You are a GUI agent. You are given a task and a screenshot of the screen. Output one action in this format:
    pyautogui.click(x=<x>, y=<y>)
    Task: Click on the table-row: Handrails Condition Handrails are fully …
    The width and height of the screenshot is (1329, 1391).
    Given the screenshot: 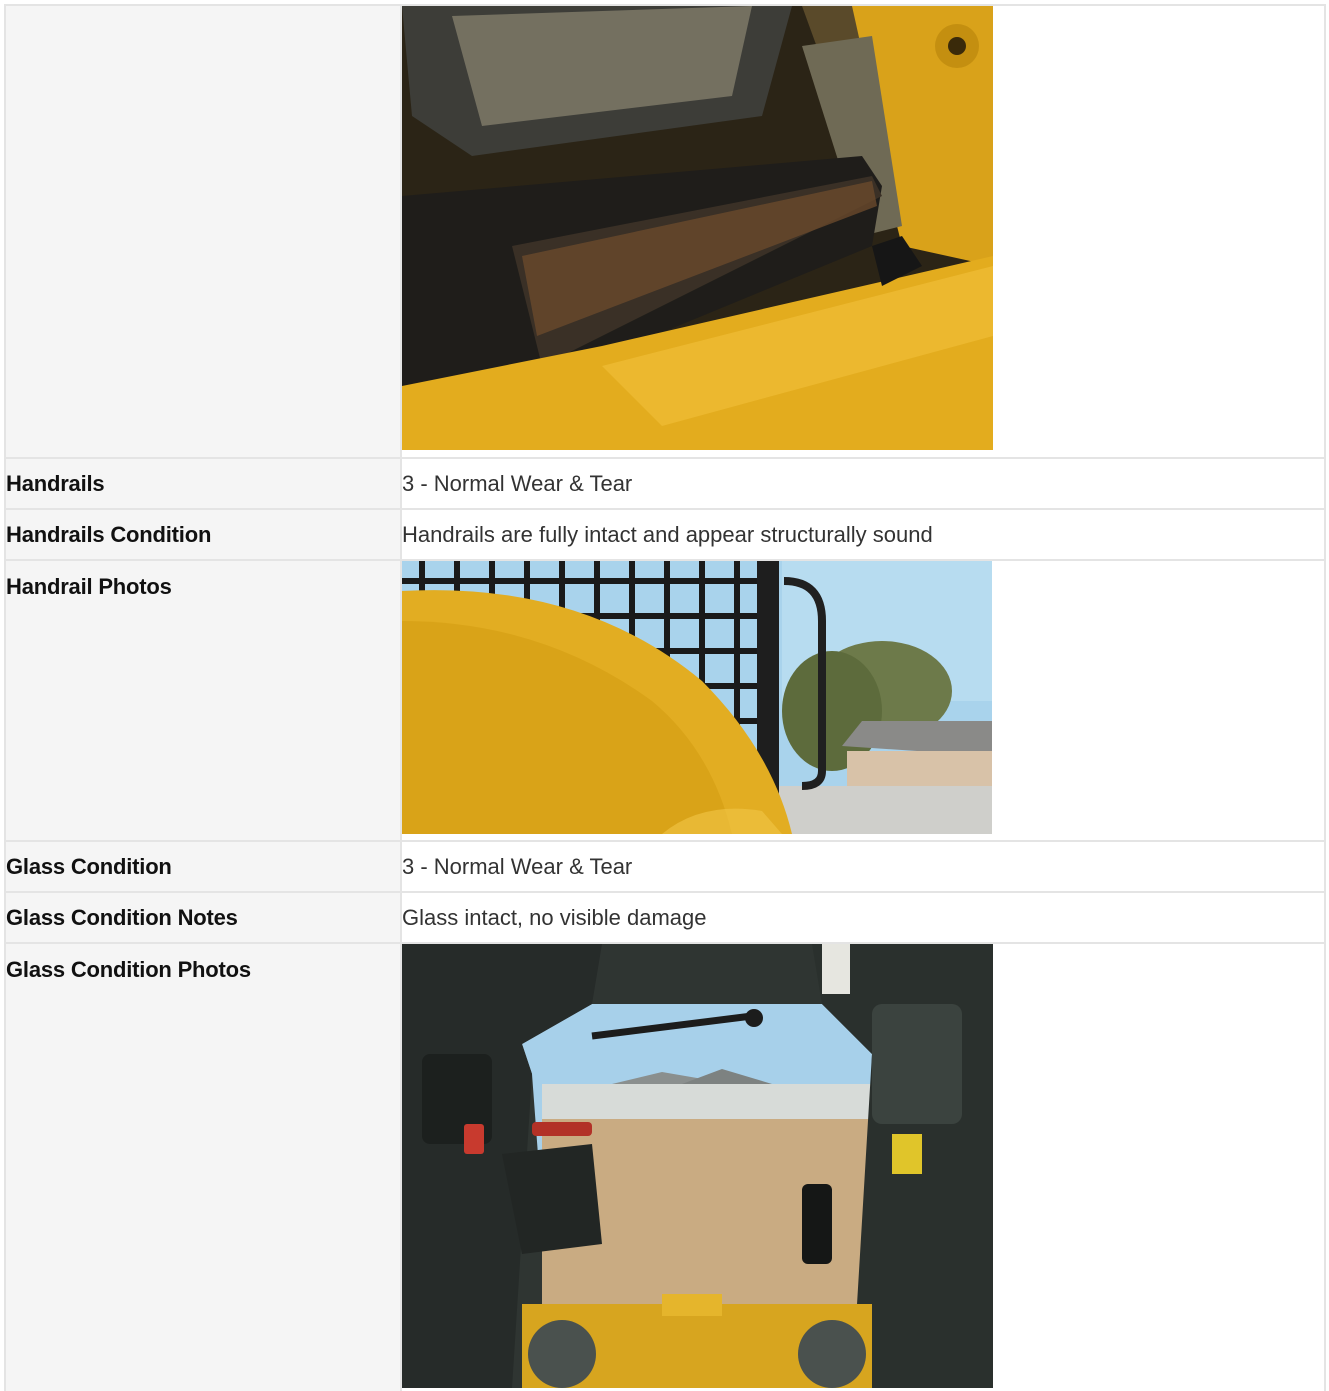 What is the action you would take?
    pyautogui.click(x=665, y=534)
    